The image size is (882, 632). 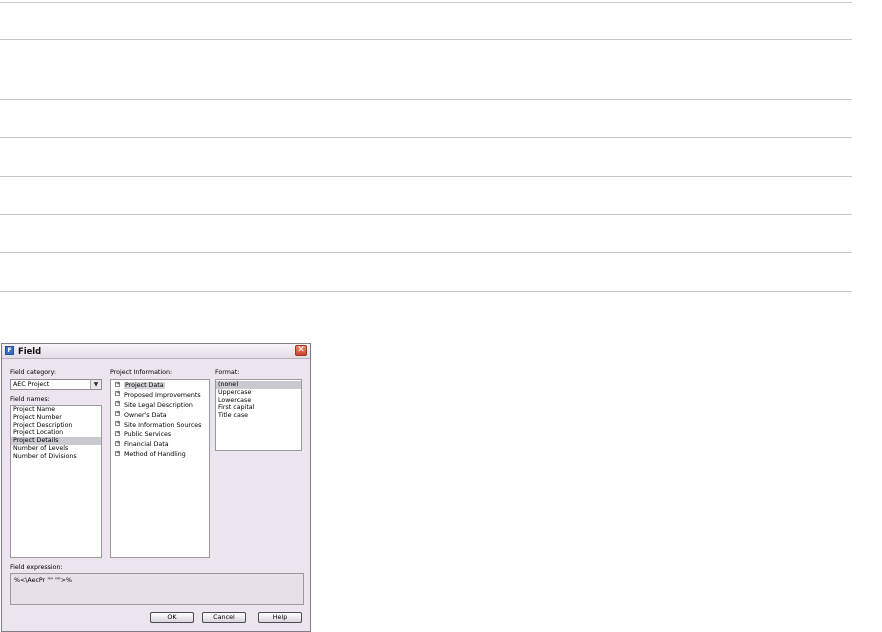 I want to click on tree-item: + Project Data, so click(x=160, y=386).